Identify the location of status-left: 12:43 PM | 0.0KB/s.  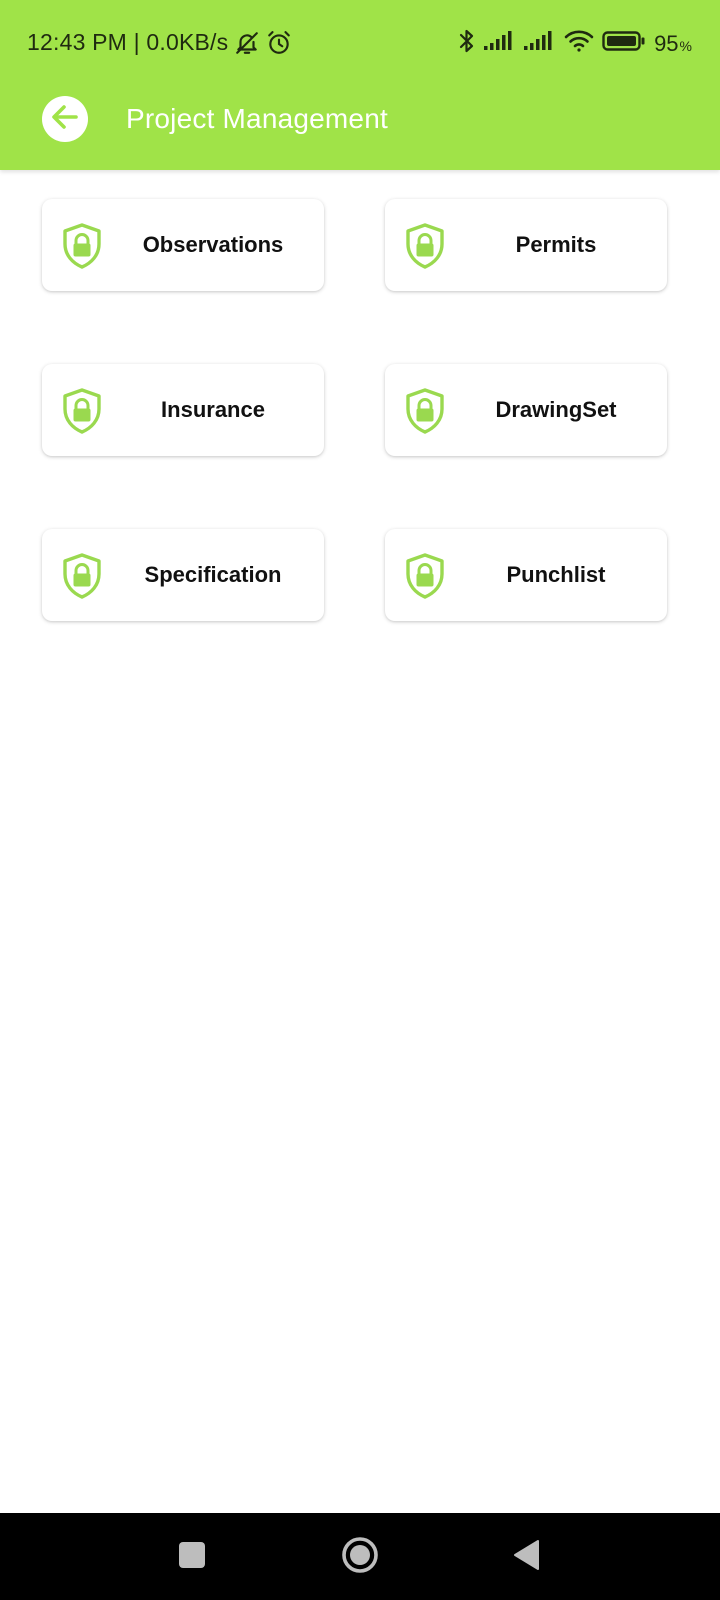
(159, 42).